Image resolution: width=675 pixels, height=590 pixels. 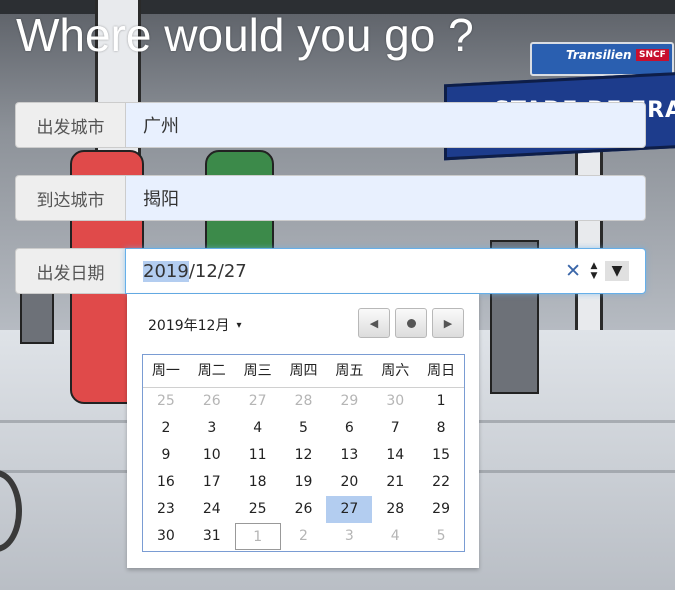 What do you see at coordinates (166, 509) in the screenshot?
I see `calendar-day: 23` at bounding box center [166, 509].